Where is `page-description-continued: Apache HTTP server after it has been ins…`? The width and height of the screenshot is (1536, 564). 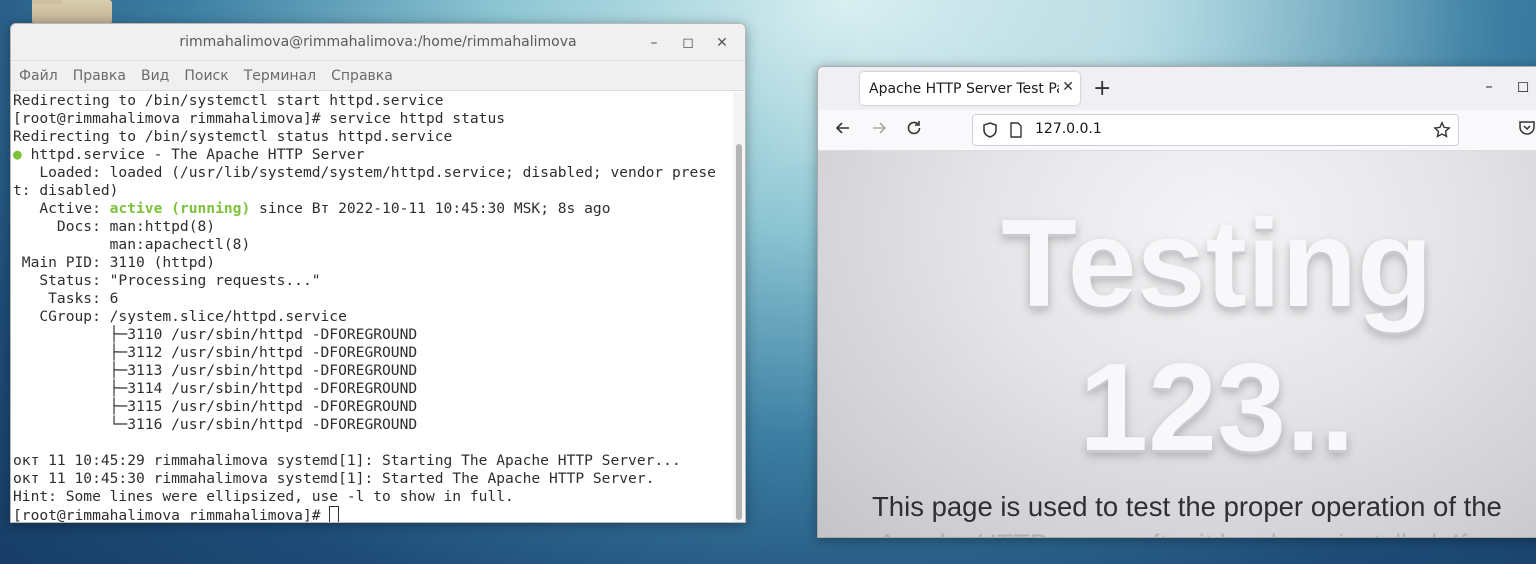
page-description-continued: Apache HTTP server after it has been ins… is located at coordinates (1172, 533).